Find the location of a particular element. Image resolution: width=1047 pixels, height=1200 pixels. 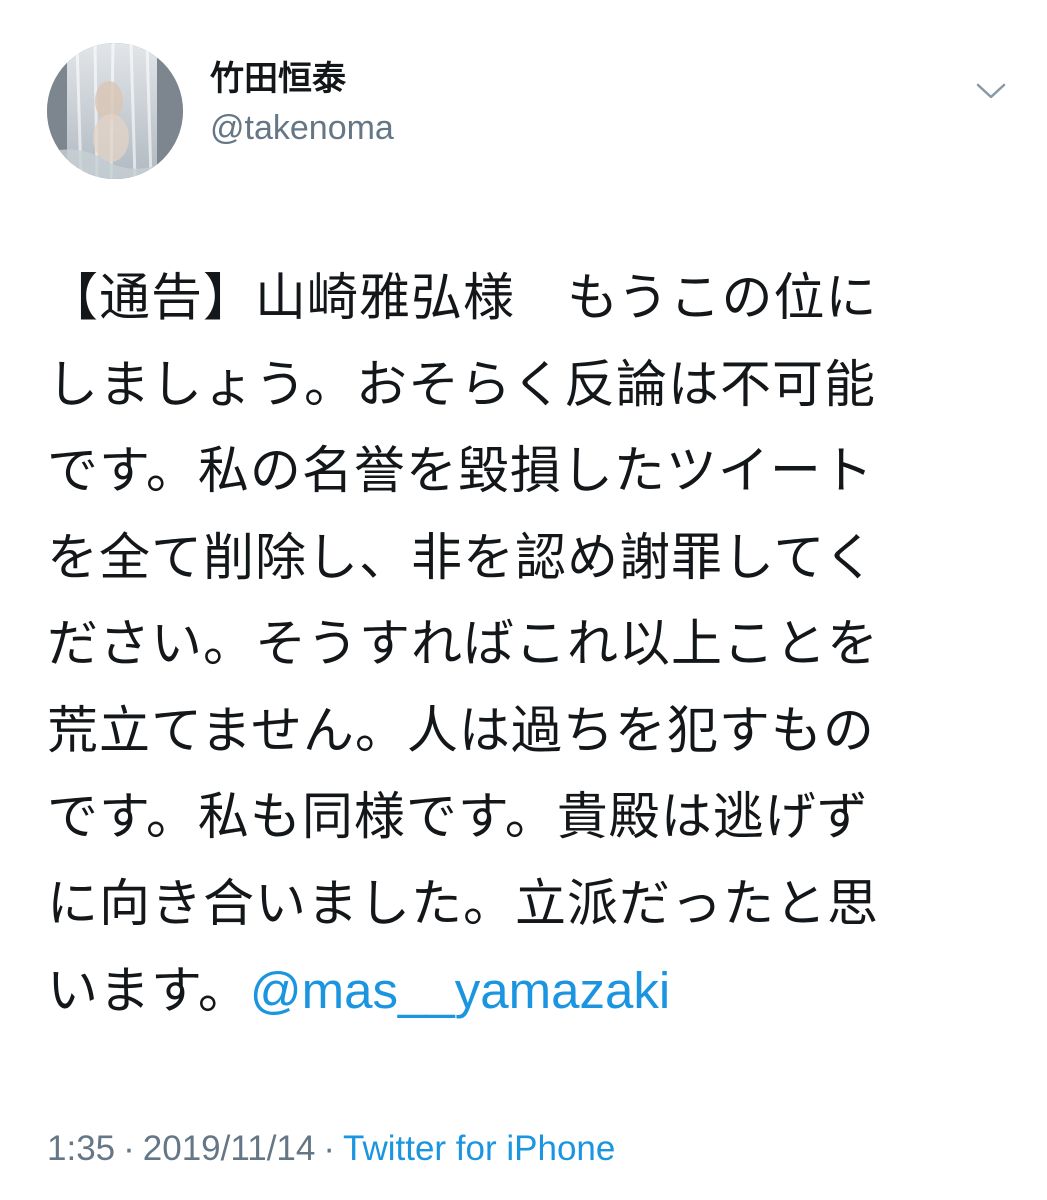

tweet-text-line: に向き合いました。立派だったと思 is located at coordinates (463, 904).